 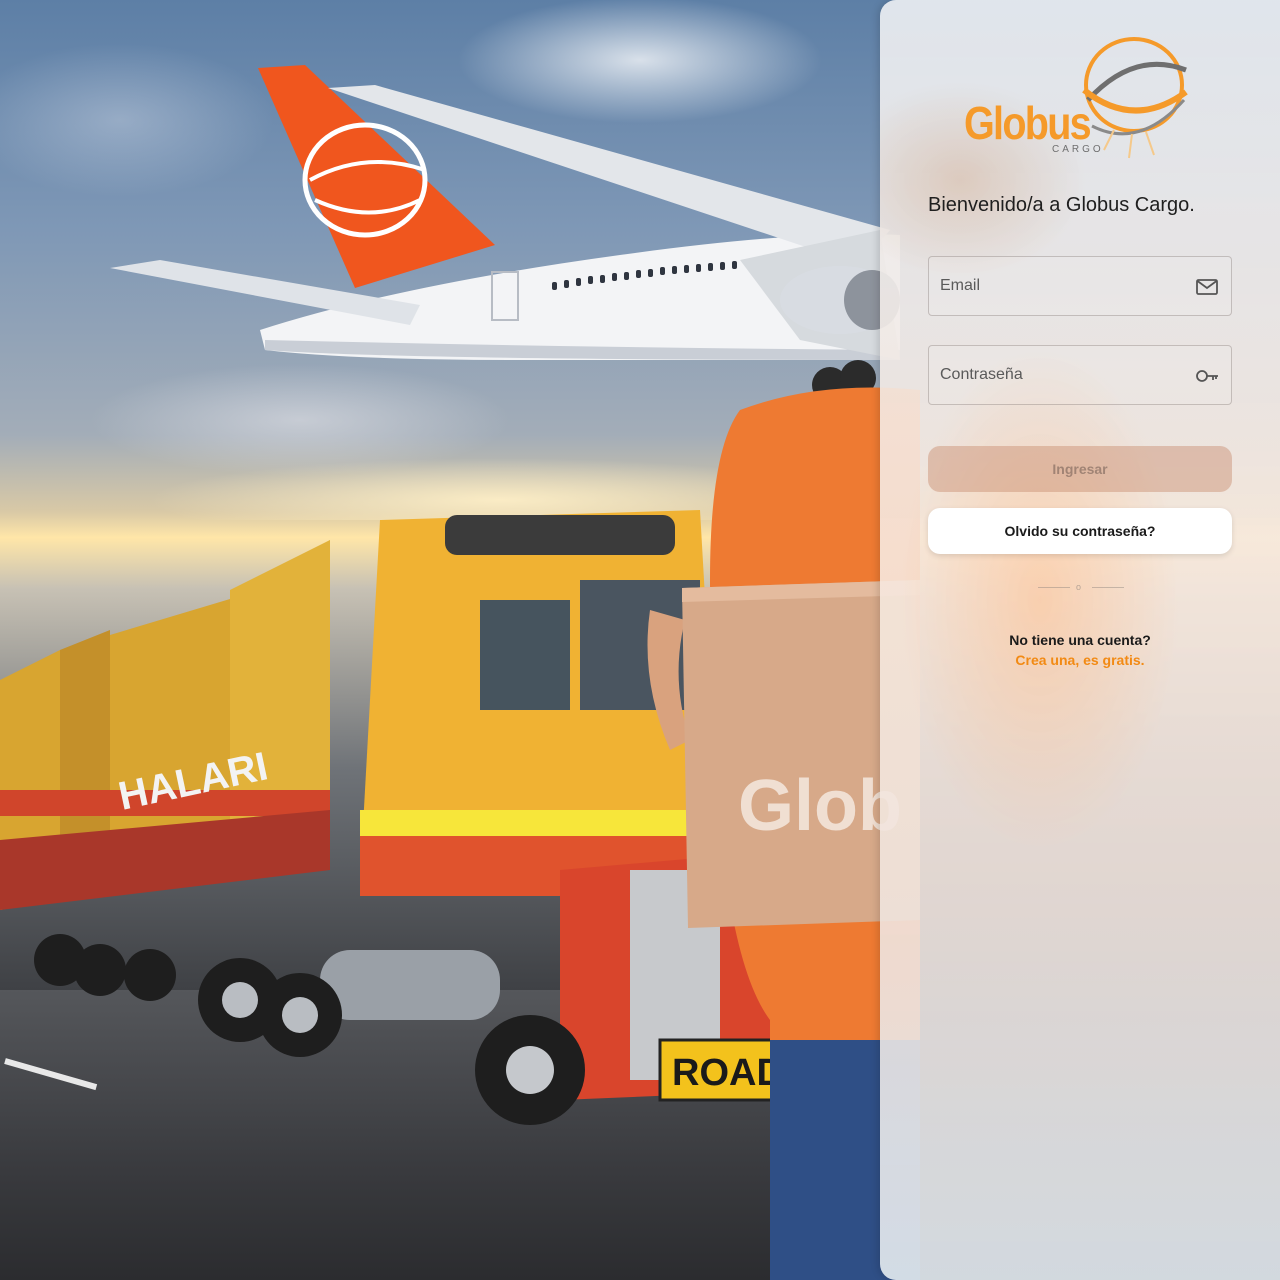 I want to click on divider-line-right, so click(x=1108, y=587).